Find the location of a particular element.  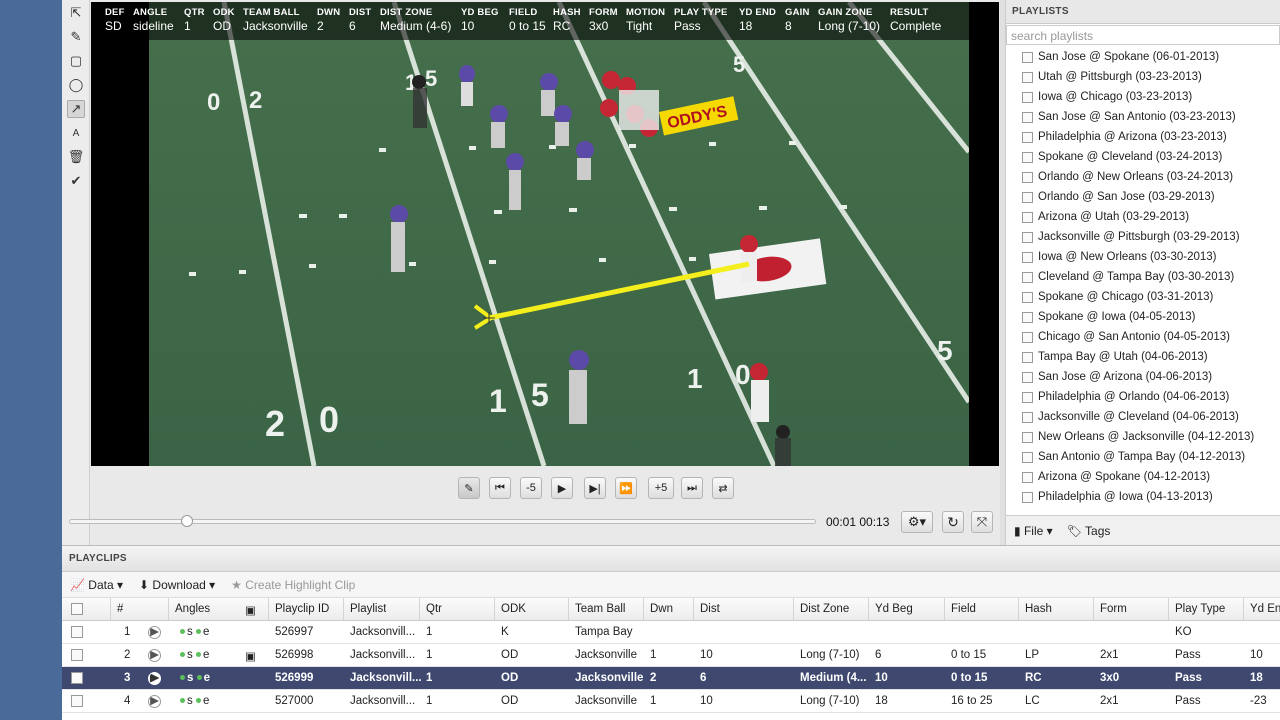

next-clip-button: ⏭ is located at coordinates (692, 488).